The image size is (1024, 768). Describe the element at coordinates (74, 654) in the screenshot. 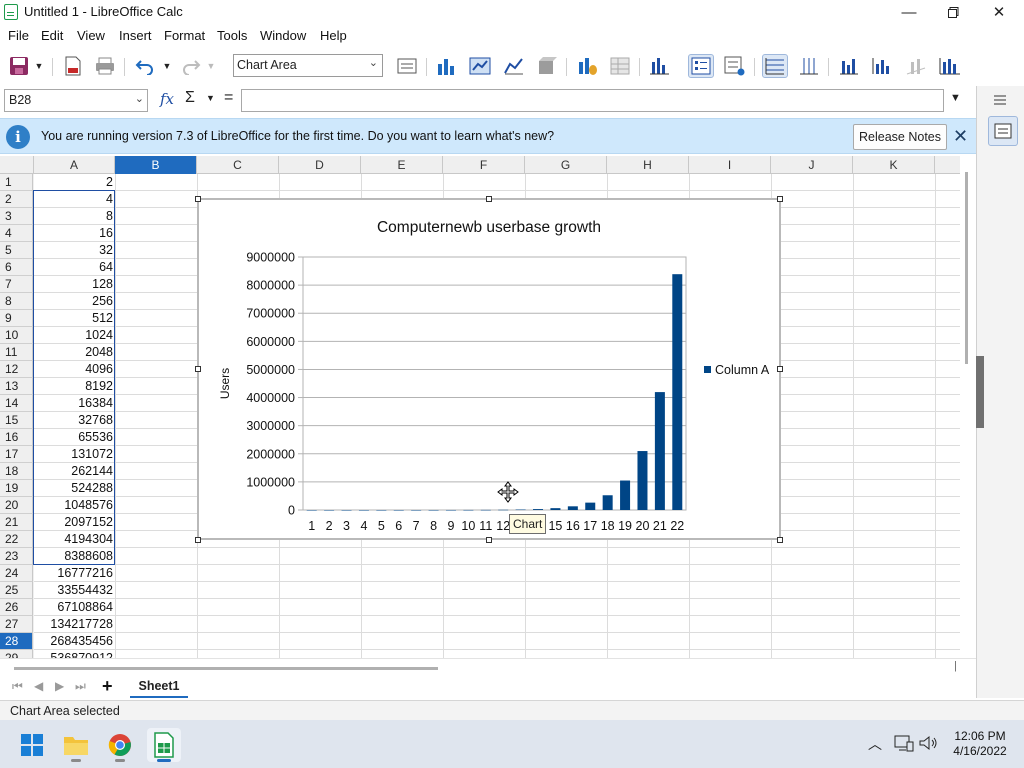

I see `cell-a: 536870912` at that location.